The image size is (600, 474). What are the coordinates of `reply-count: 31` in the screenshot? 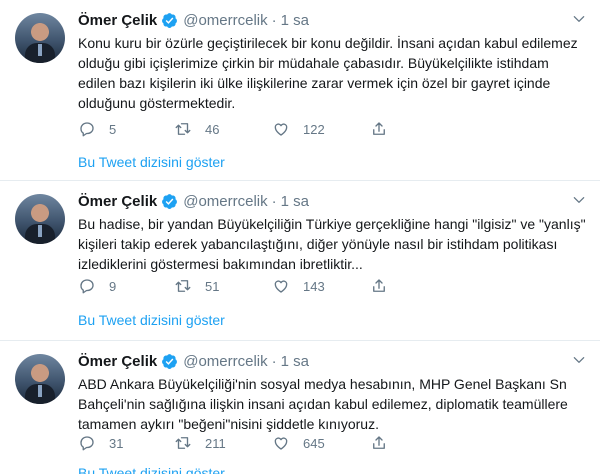 It's located at (116, 443).